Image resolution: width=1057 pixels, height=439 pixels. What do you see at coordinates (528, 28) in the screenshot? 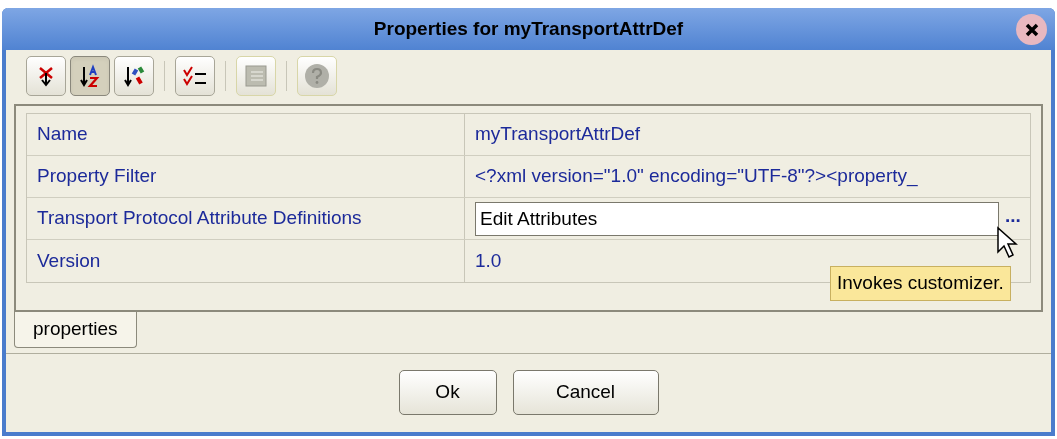
I see `window-title: Properties for myTransportAttrDef` at bounding box center [528, 28].